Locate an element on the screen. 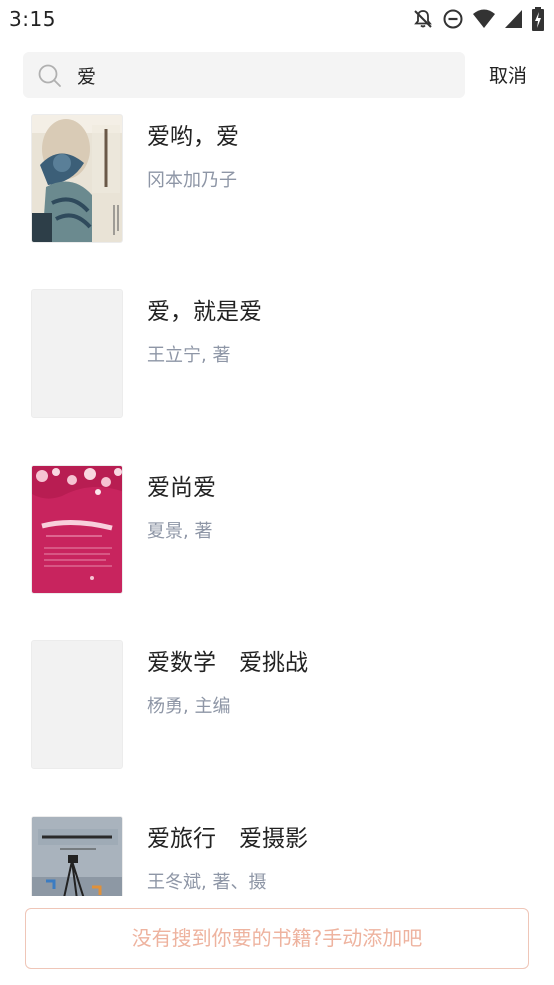  status-bar: 3:15 is located at coordinates (277, 19).